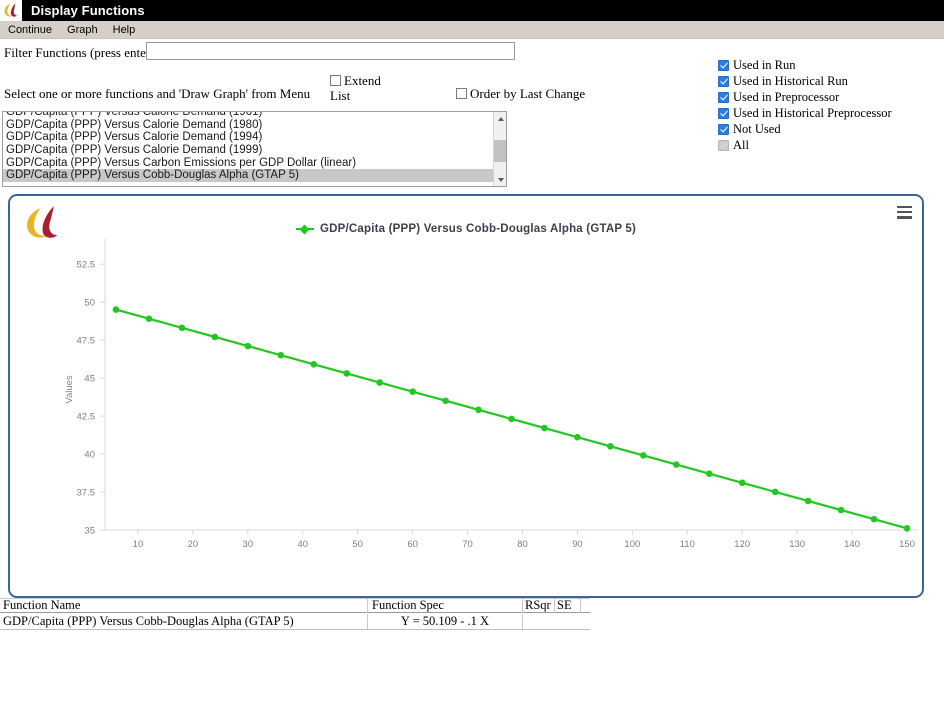 The height and width of the screenshot is (714, 944). I want to click on svg-text: 70, so click(467, 544).